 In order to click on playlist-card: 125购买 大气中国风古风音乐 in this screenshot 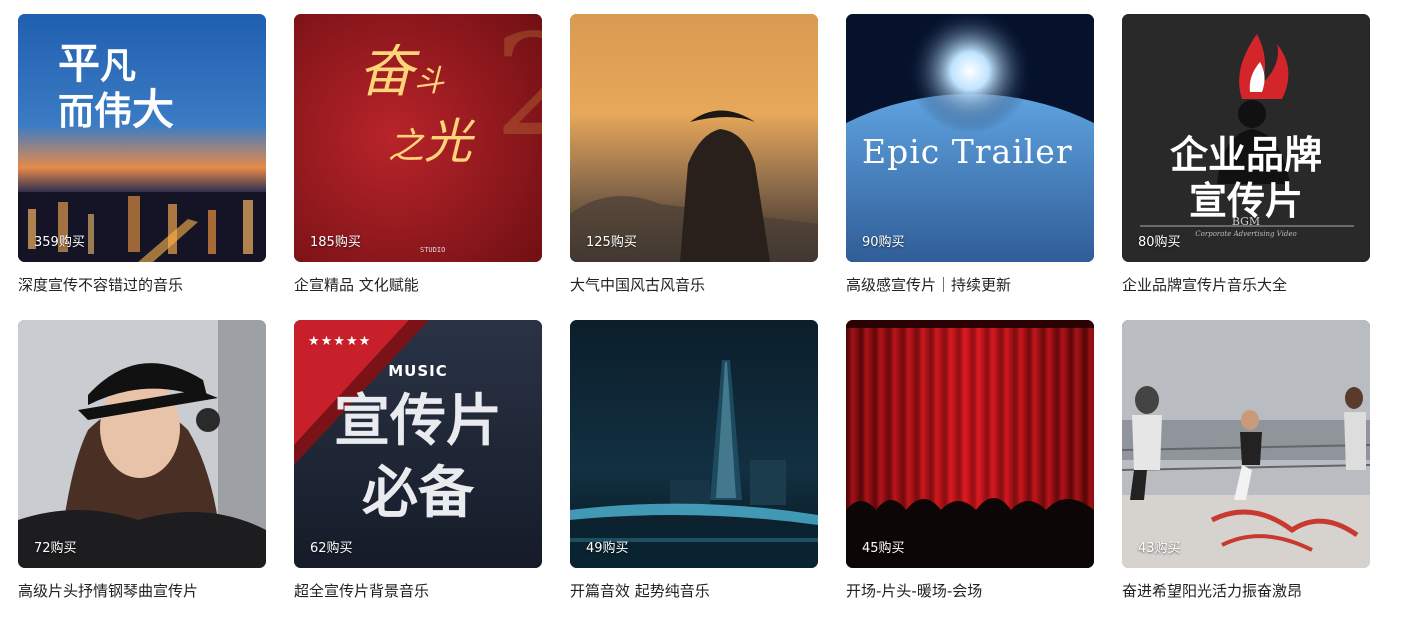, I will do `click(694, 154)`.